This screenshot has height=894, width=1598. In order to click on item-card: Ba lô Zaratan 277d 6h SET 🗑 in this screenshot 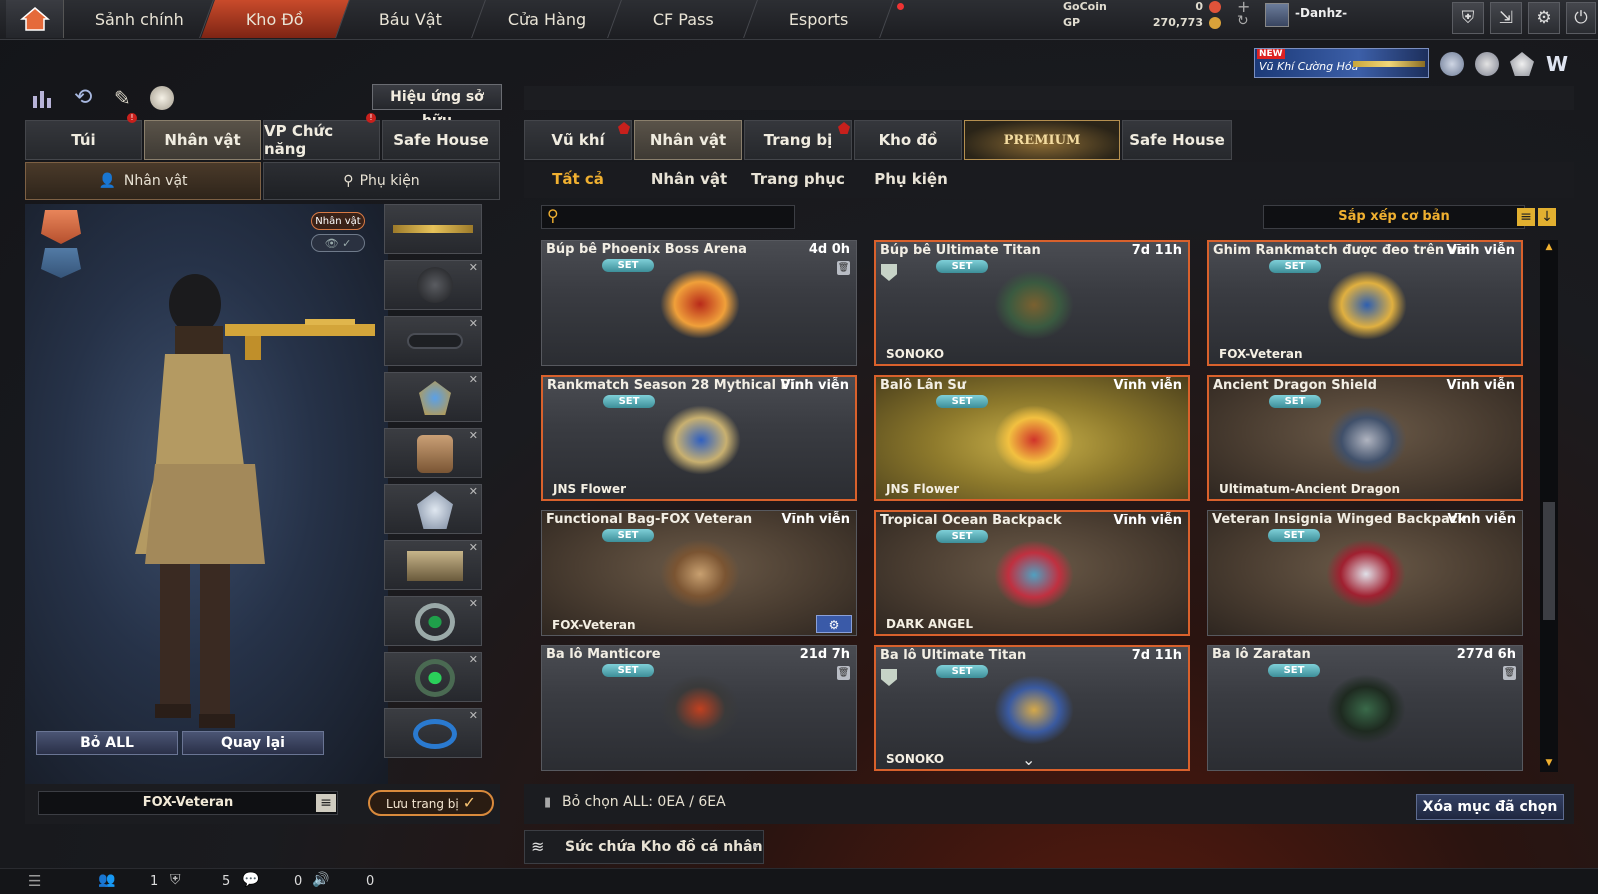, I will do `click(1365, 708)`.